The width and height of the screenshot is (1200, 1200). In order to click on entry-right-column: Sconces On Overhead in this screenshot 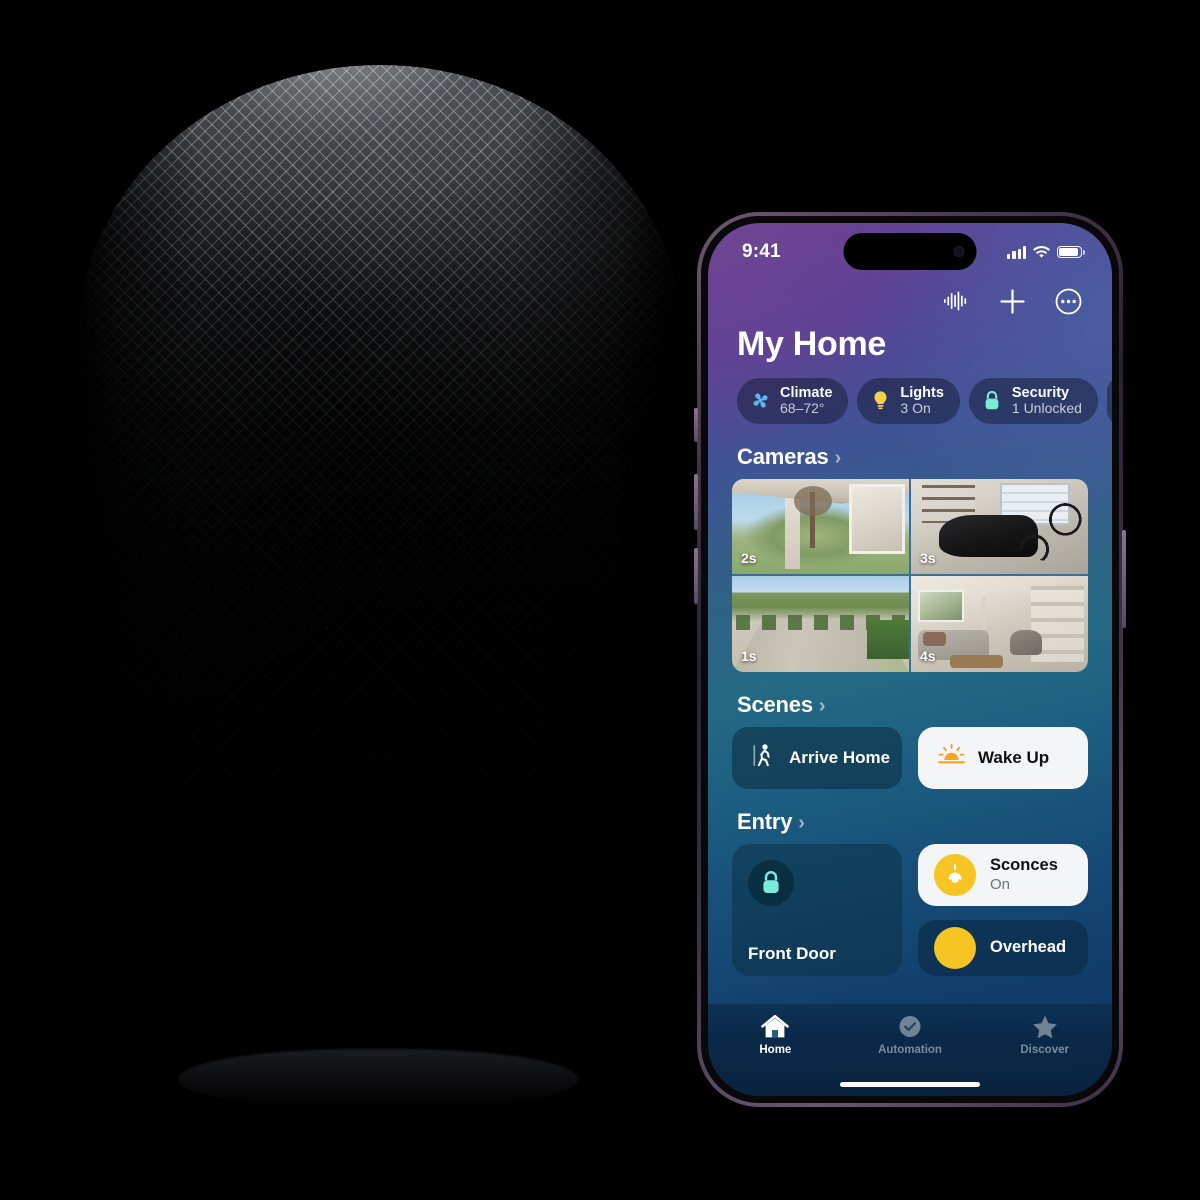, I will do `click(1003, 909)`.